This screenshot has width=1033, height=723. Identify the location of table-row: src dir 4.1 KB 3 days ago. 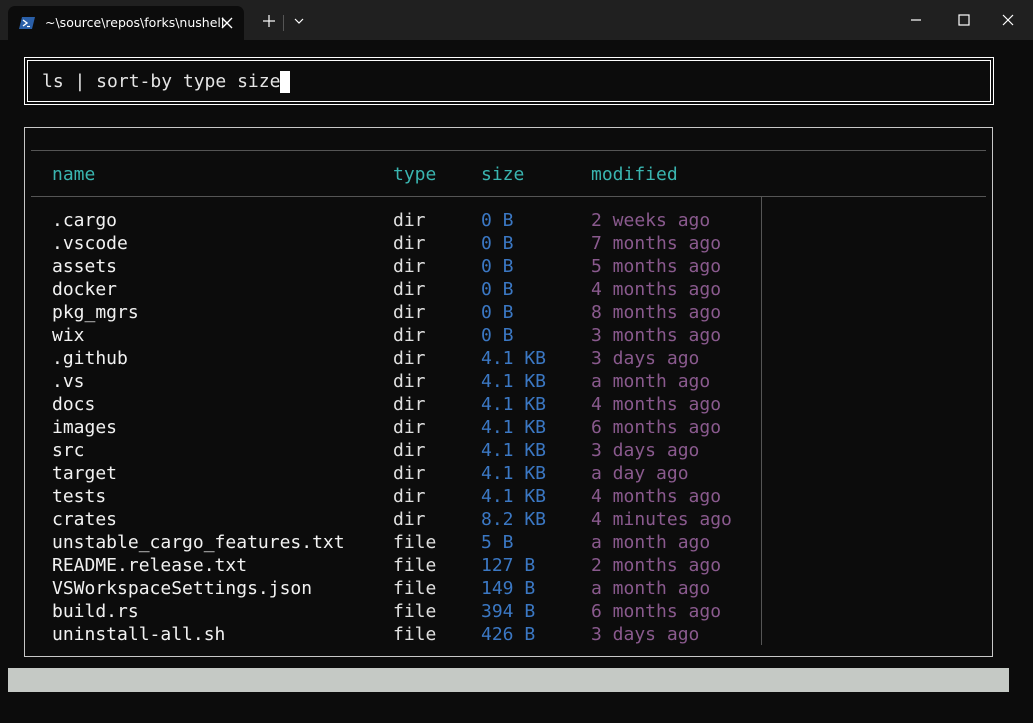
(505, 450).